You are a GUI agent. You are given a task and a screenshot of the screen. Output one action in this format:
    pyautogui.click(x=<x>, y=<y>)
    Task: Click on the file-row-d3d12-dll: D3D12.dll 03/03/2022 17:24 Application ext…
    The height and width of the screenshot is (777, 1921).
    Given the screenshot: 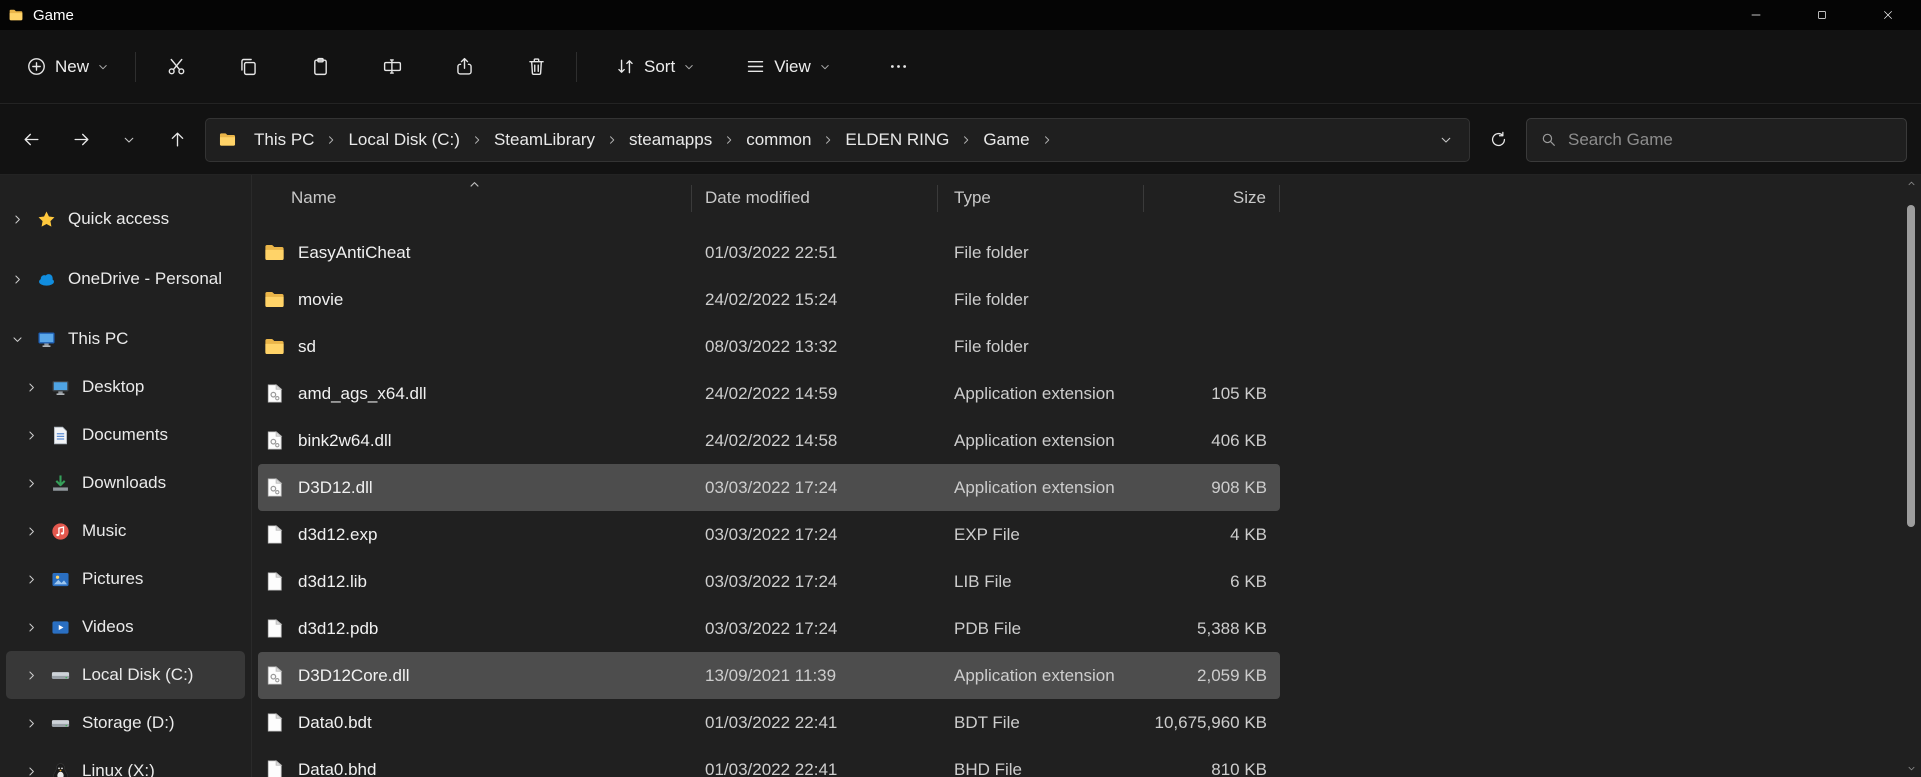 What is the action you would take?
    pyautogui.click(x=769, y=487)
    